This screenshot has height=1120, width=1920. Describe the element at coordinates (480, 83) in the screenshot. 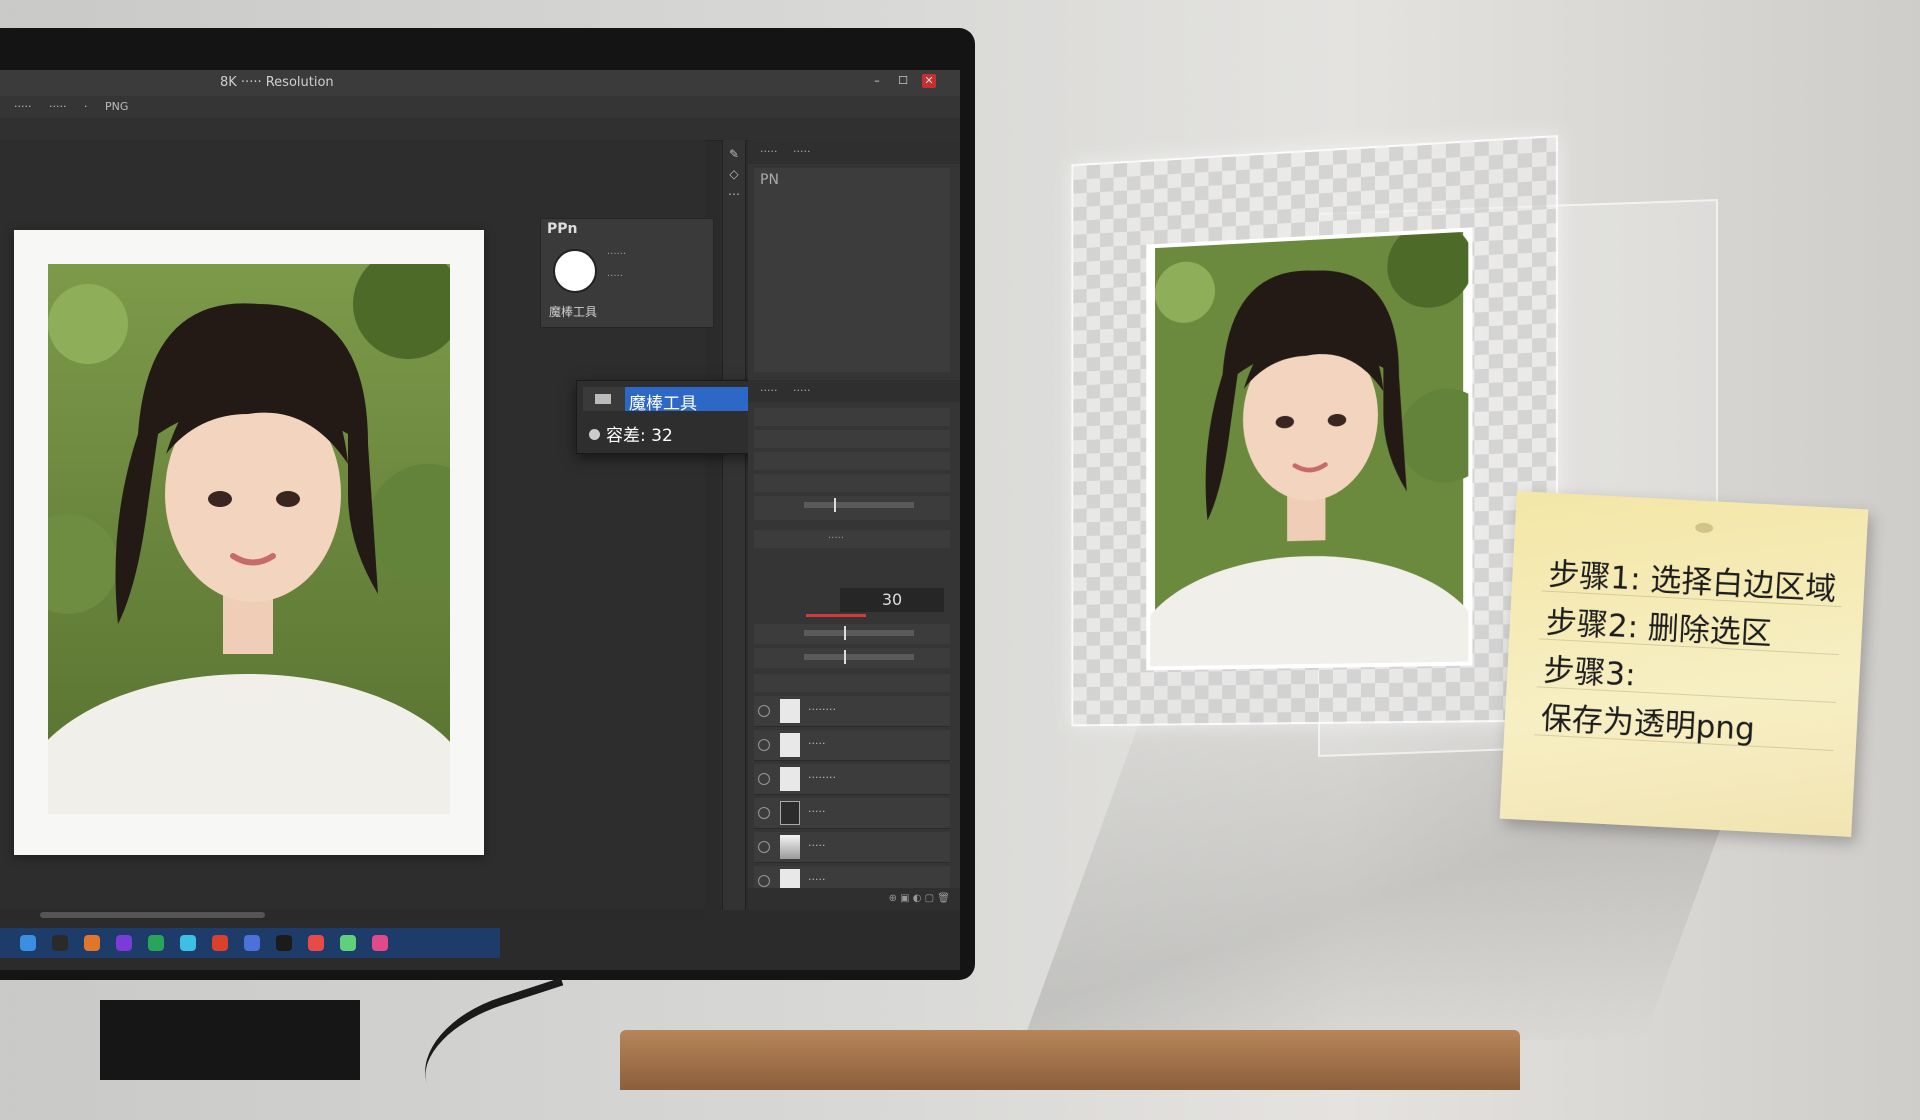

I see `title-bar: 8K ····· Resolution – ☐ ✕` at that location.